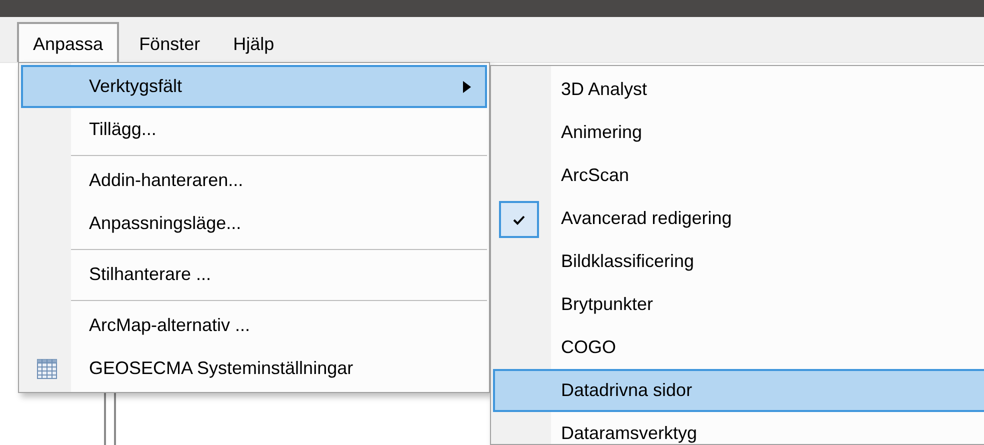 The height and width of the screenshot is (445, 984). What do you see at coordinates (168, 42) in the screenshot?
I see `menu-bar-item: Fönster` at bounding box center [168, 42].